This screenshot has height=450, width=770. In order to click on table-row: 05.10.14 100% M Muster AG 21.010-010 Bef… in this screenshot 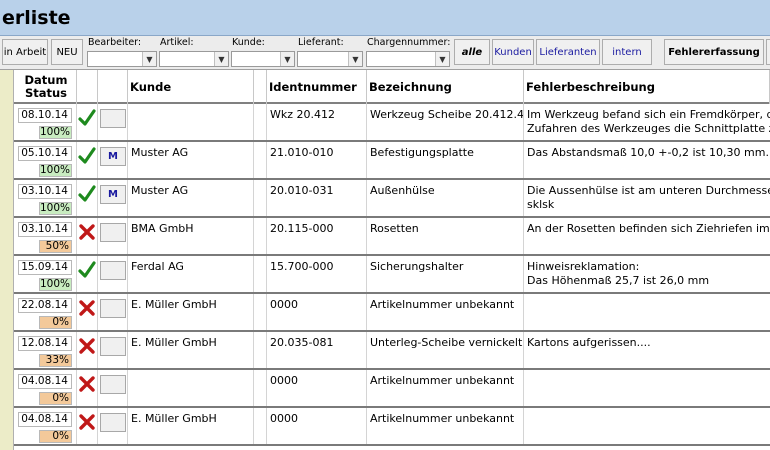, I will do `click(392, 161)`.